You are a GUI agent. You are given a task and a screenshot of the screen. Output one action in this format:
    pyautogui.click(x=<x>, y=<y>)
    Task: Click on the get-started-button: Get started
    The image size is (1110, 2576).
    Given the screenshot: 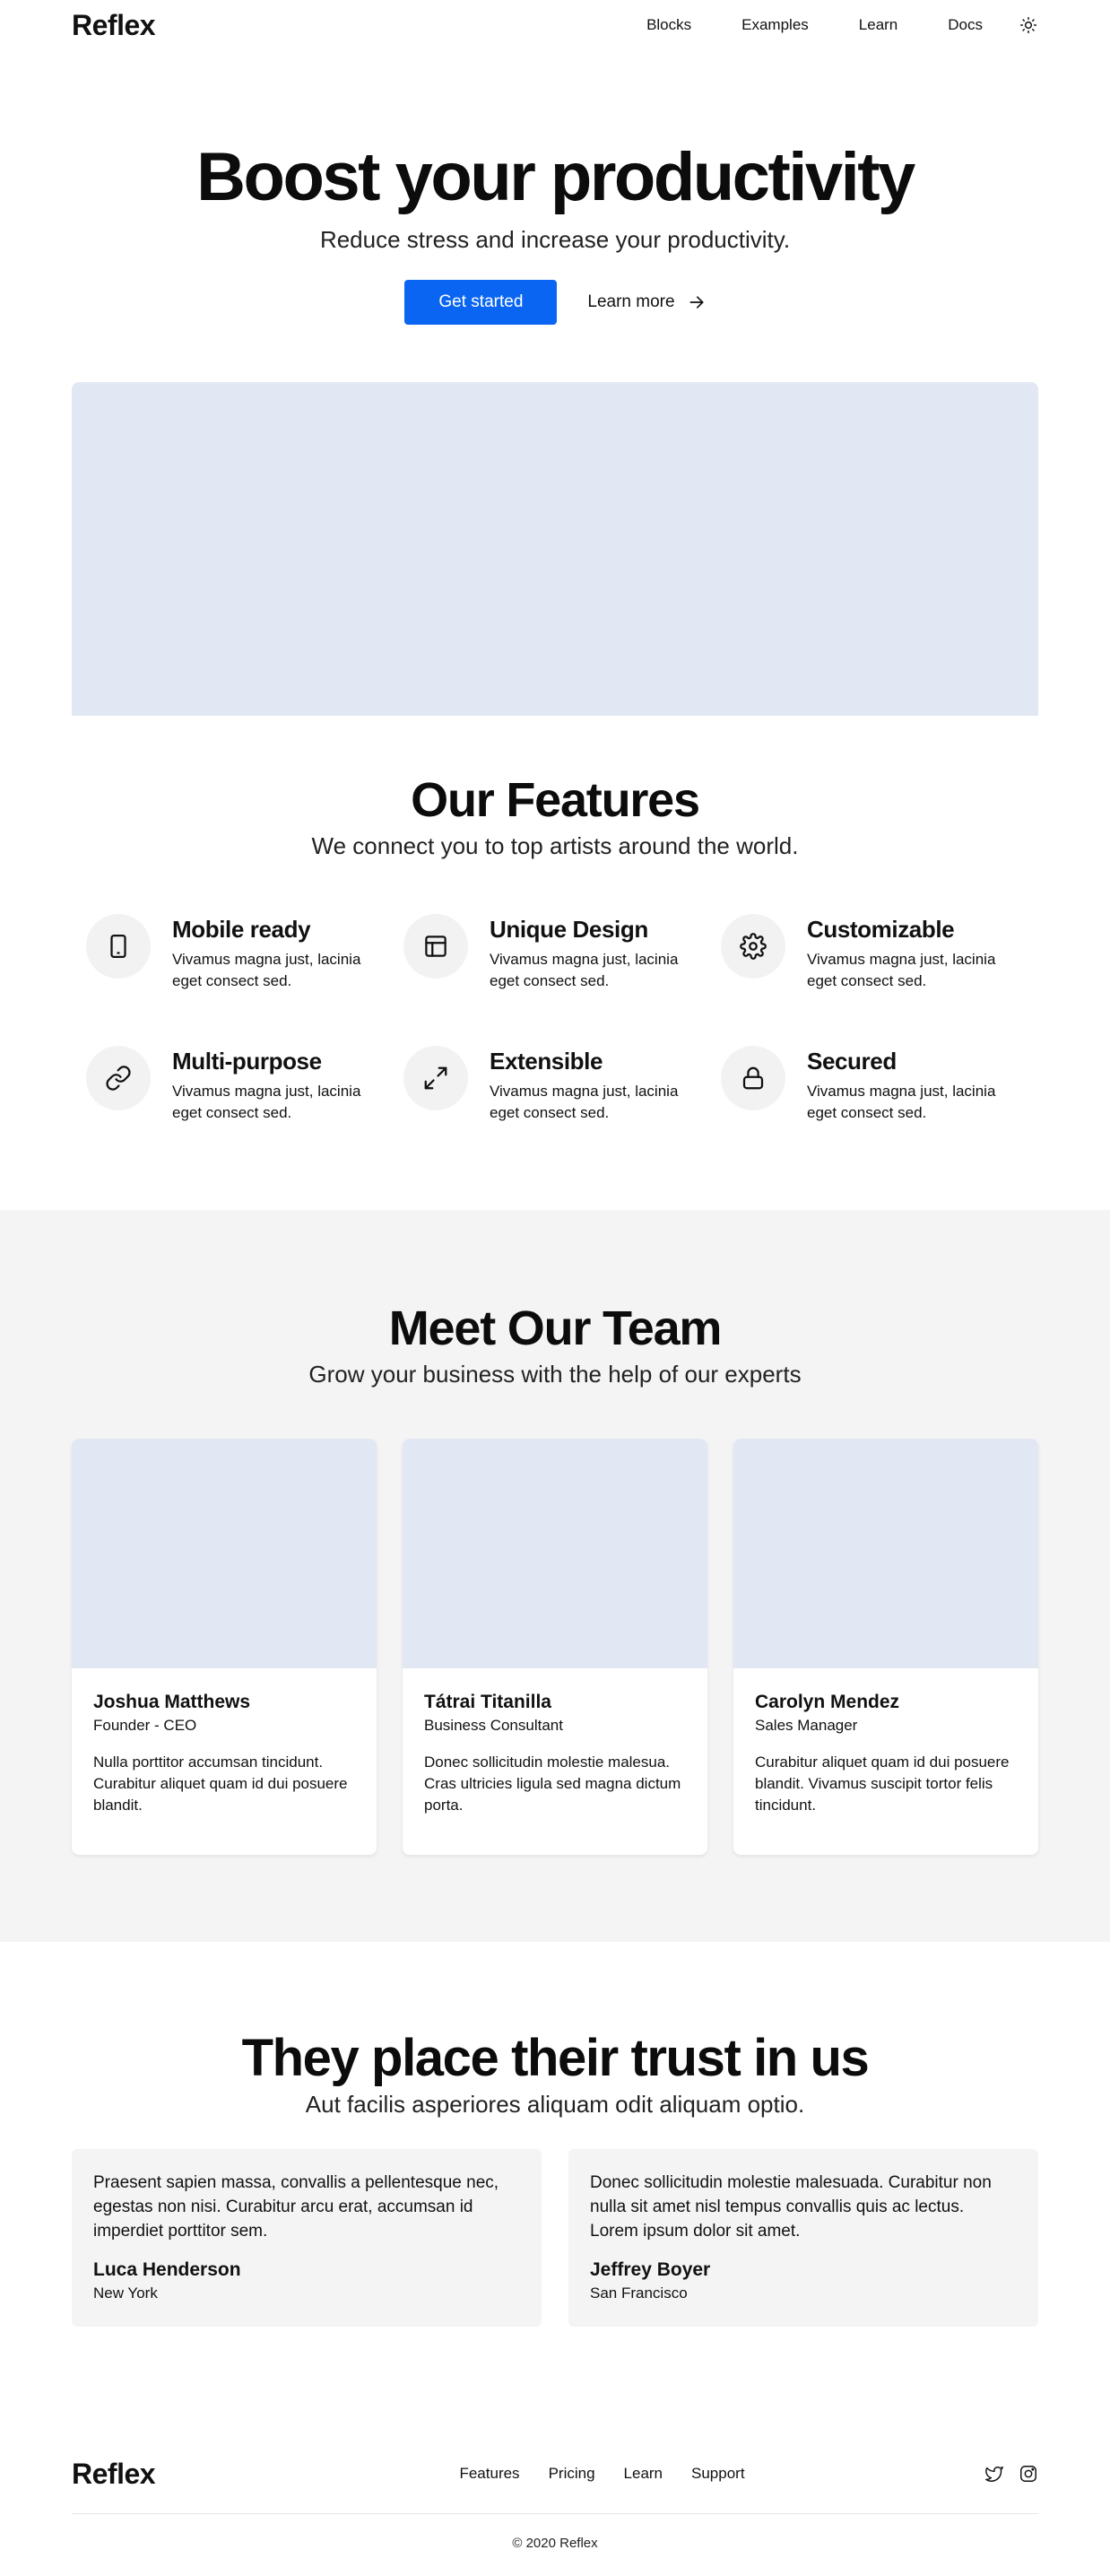 What is the action you would take?
    pyautogui.click(x=481, y=302)
    